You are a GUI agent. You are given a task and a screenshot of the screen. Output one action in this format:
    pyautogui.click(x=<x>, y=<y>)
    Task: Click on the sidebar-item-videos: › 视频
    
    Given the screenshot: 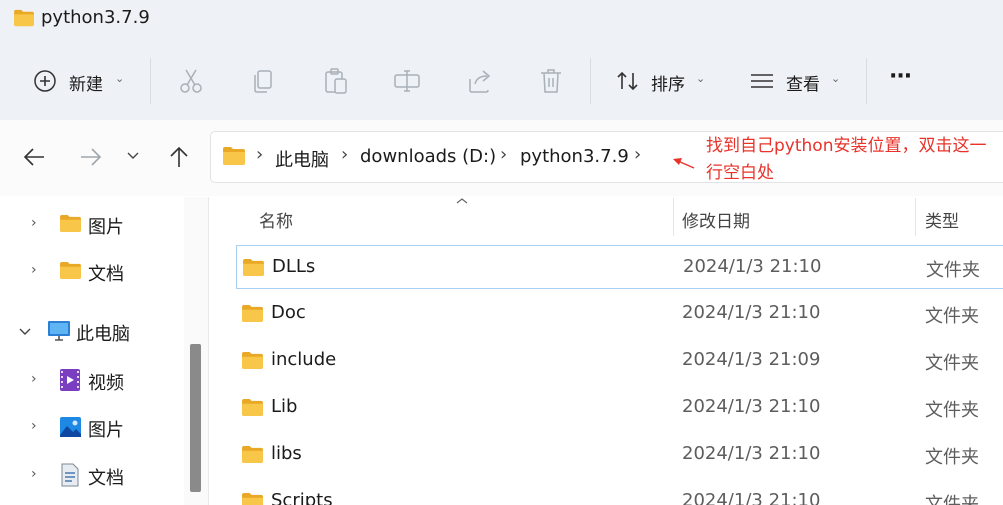 What is the action you would take?
    pyautogui.click(x=92, y=381)
    